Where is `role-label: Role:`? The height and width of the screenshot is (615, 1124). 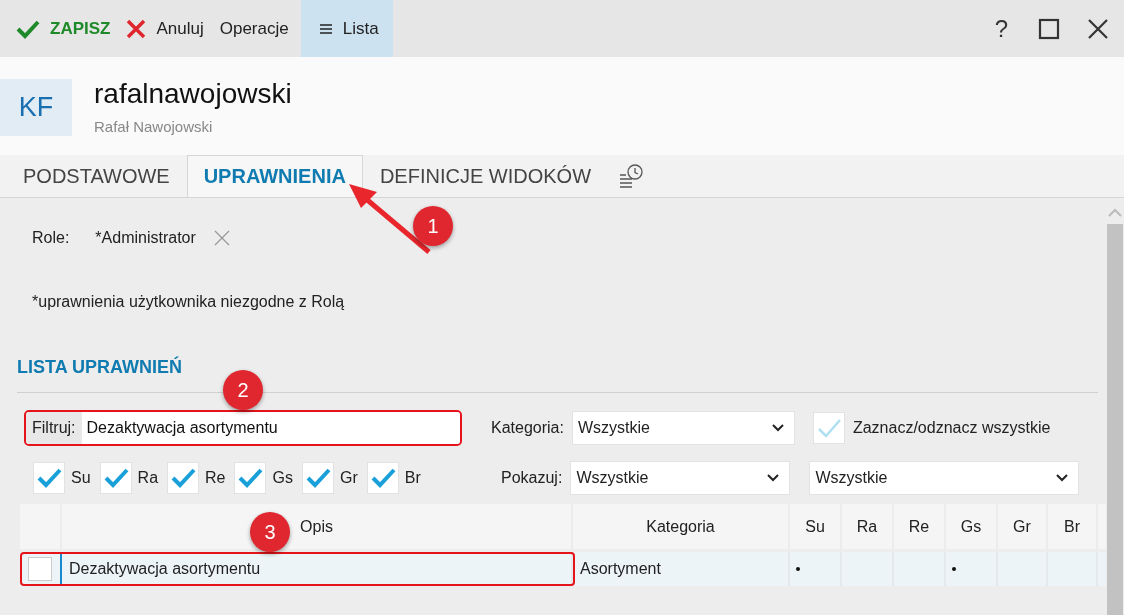 role-label: Role: is located at coordinates (51, 238).